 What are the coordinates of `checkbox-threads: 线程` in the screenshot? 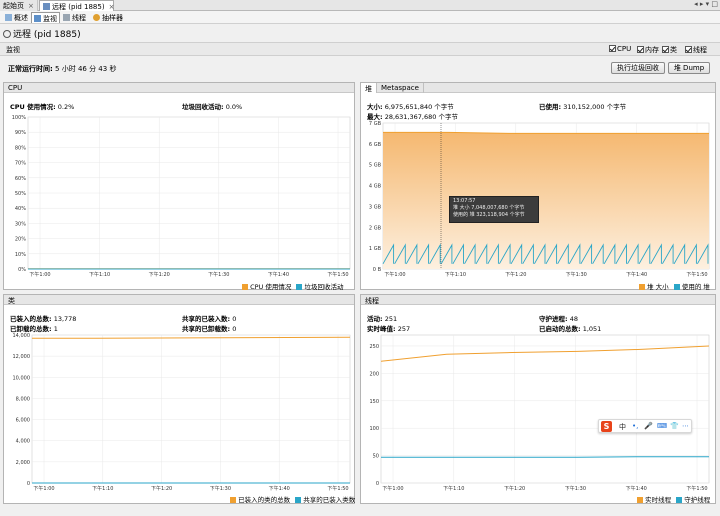 It's located at (696, 50).